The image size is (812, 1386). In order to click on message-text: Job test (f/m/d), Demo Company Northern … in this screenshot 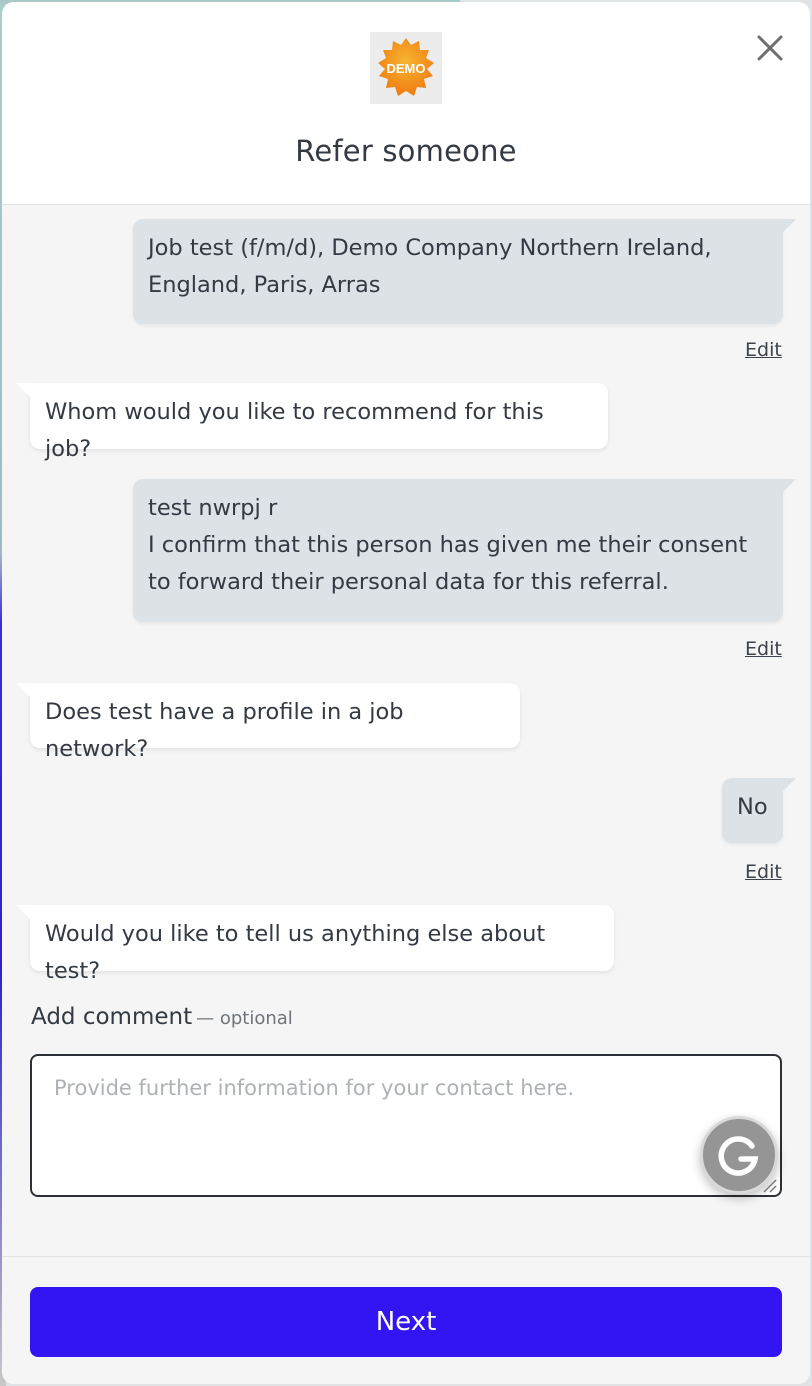, I will do `click(430, 266)`.